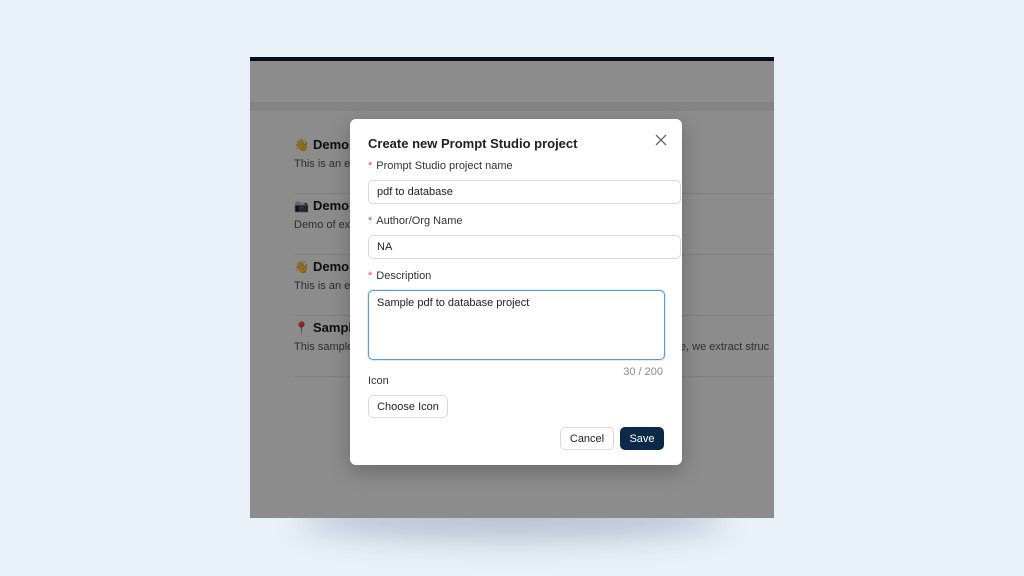  I want to click on modal-title: Create new Prompt Studio project, so click(473, 143).